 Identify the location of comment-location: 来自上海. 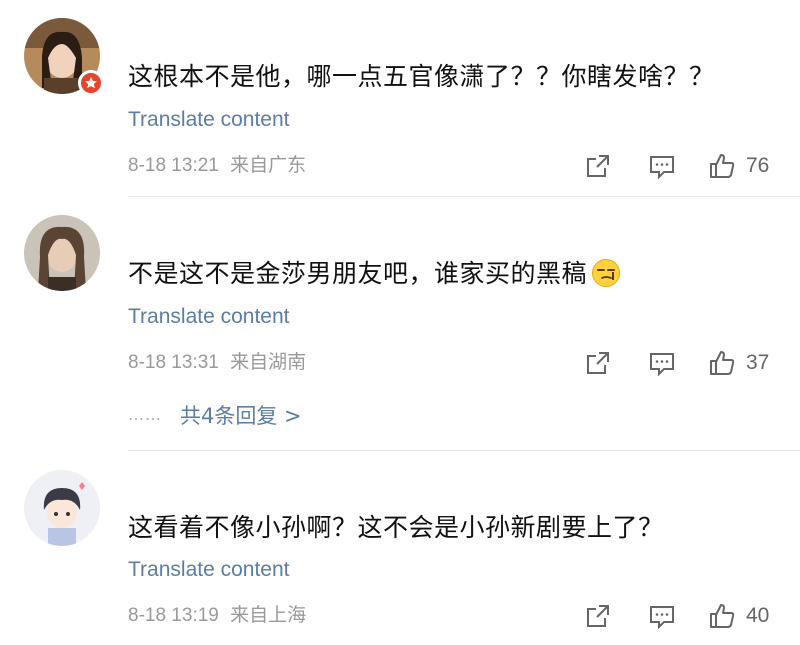
(268, 615).